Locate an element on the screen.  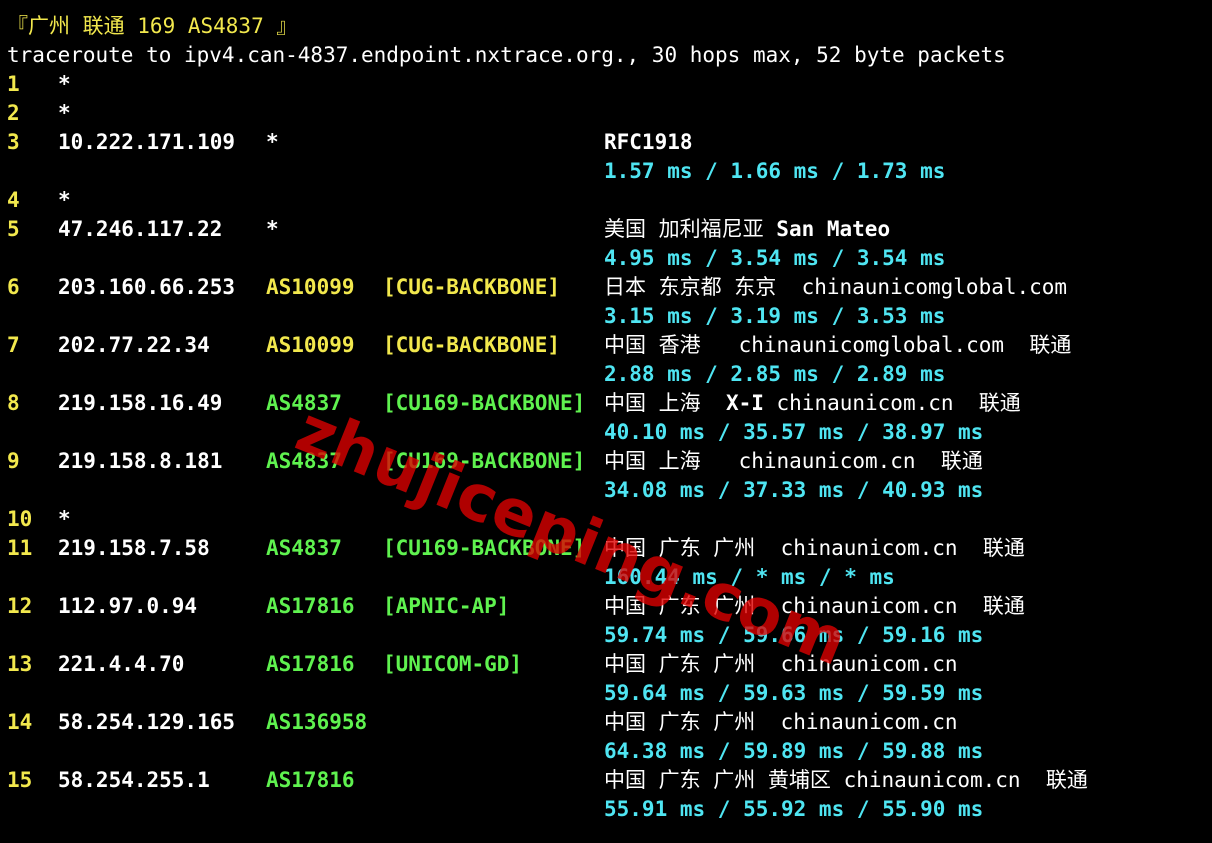
hop-geo: 中国 上海 X-I chinaunicom.cn 联通 is located at coordinates (812, 403).